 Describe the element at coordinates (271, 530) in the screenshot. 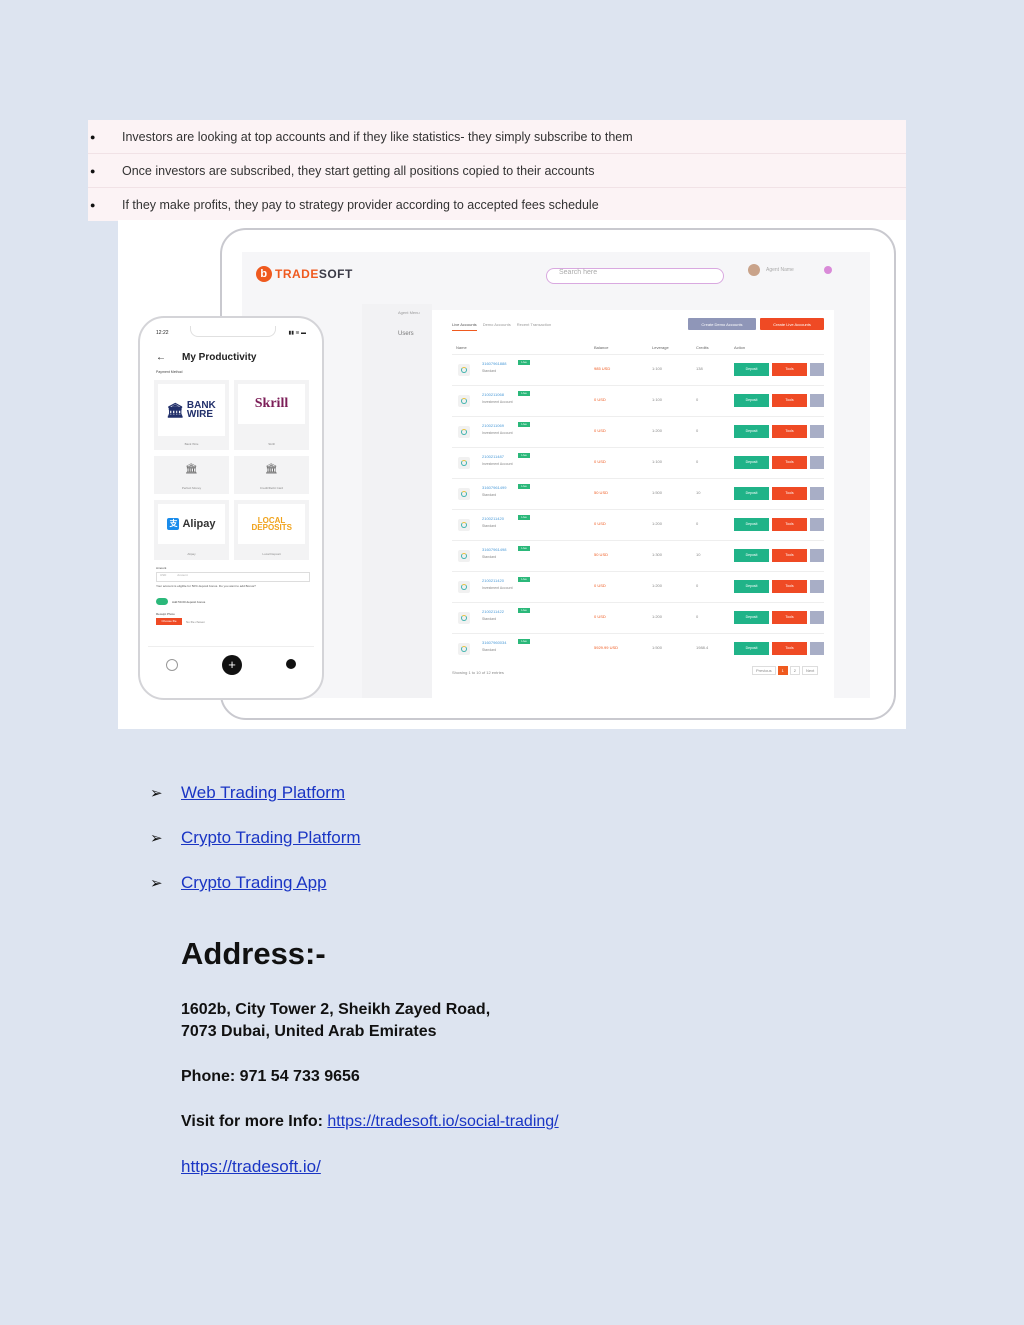

I see `payment-tile-local-deposit: LOCAL DEPOSITS Local Deposit` at that location.